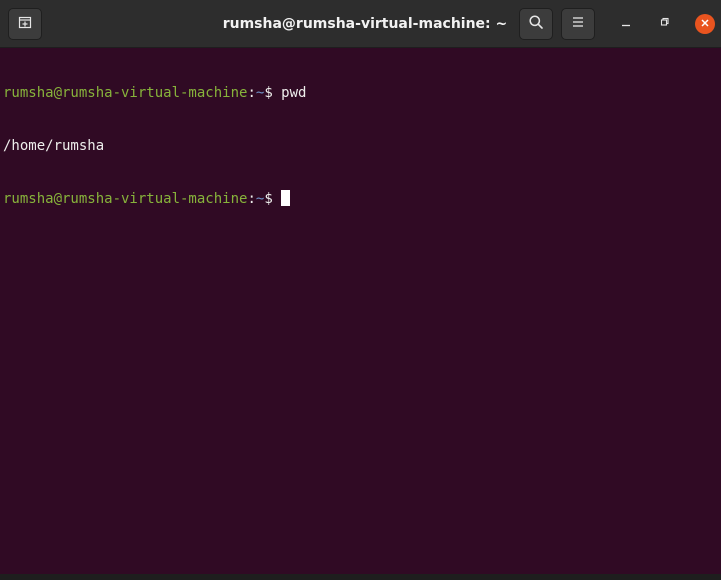  What do you see at coordinates (362, 94) in the screenshot?
I see `terminal-line: rumsha@rumsha-virtual-machine:~$ pwd` at bounding box center [362, 94].